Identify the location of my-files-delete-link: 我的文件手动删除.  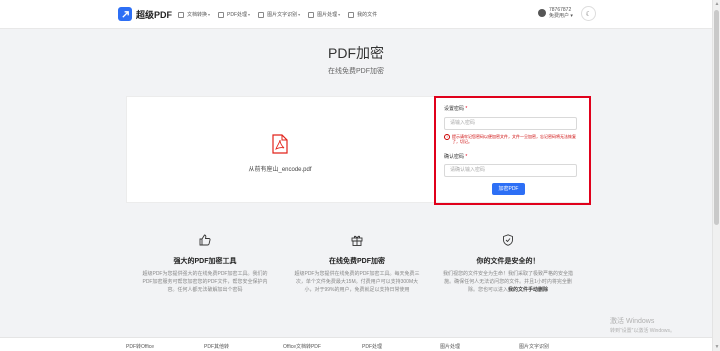
(528, 290).